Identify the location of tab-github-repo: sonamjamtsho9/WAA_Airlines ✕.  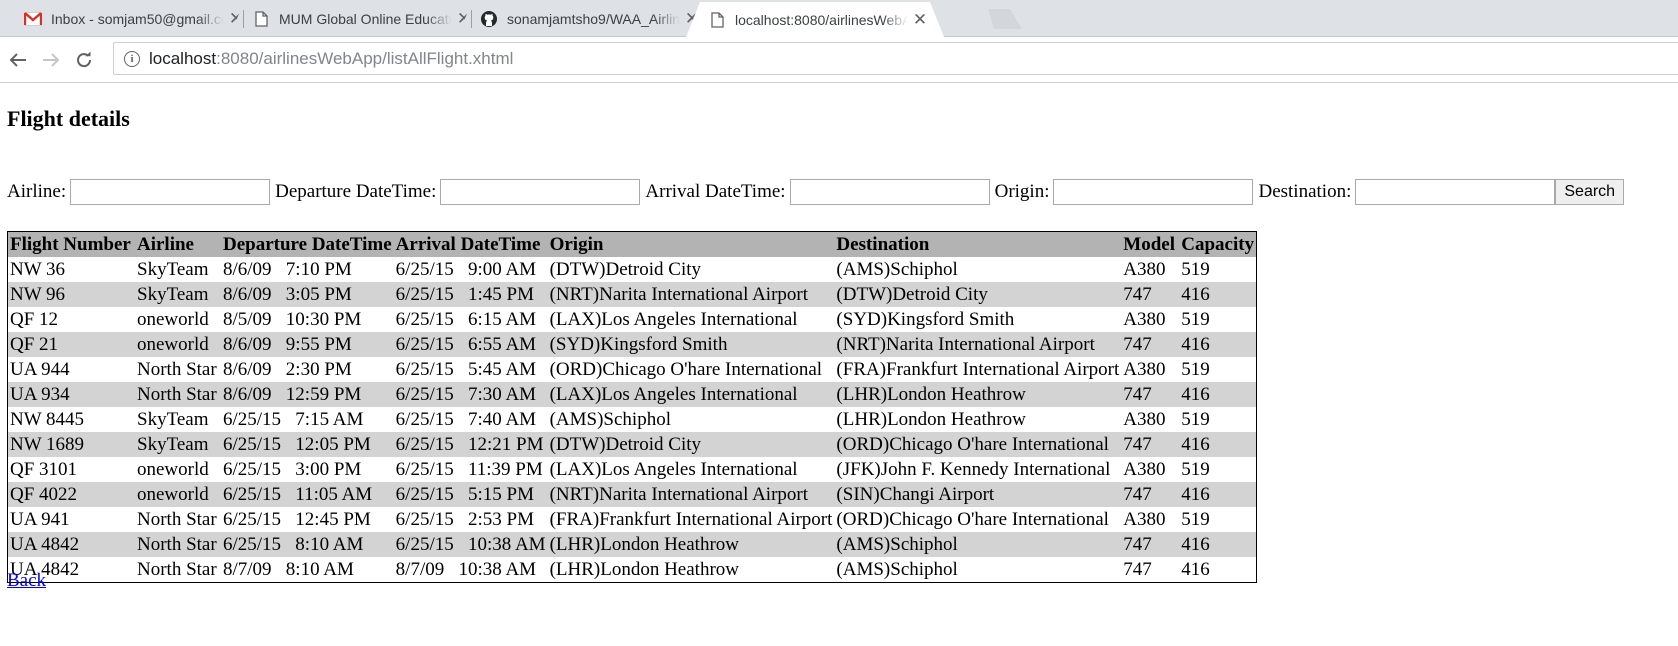
(587, 18).